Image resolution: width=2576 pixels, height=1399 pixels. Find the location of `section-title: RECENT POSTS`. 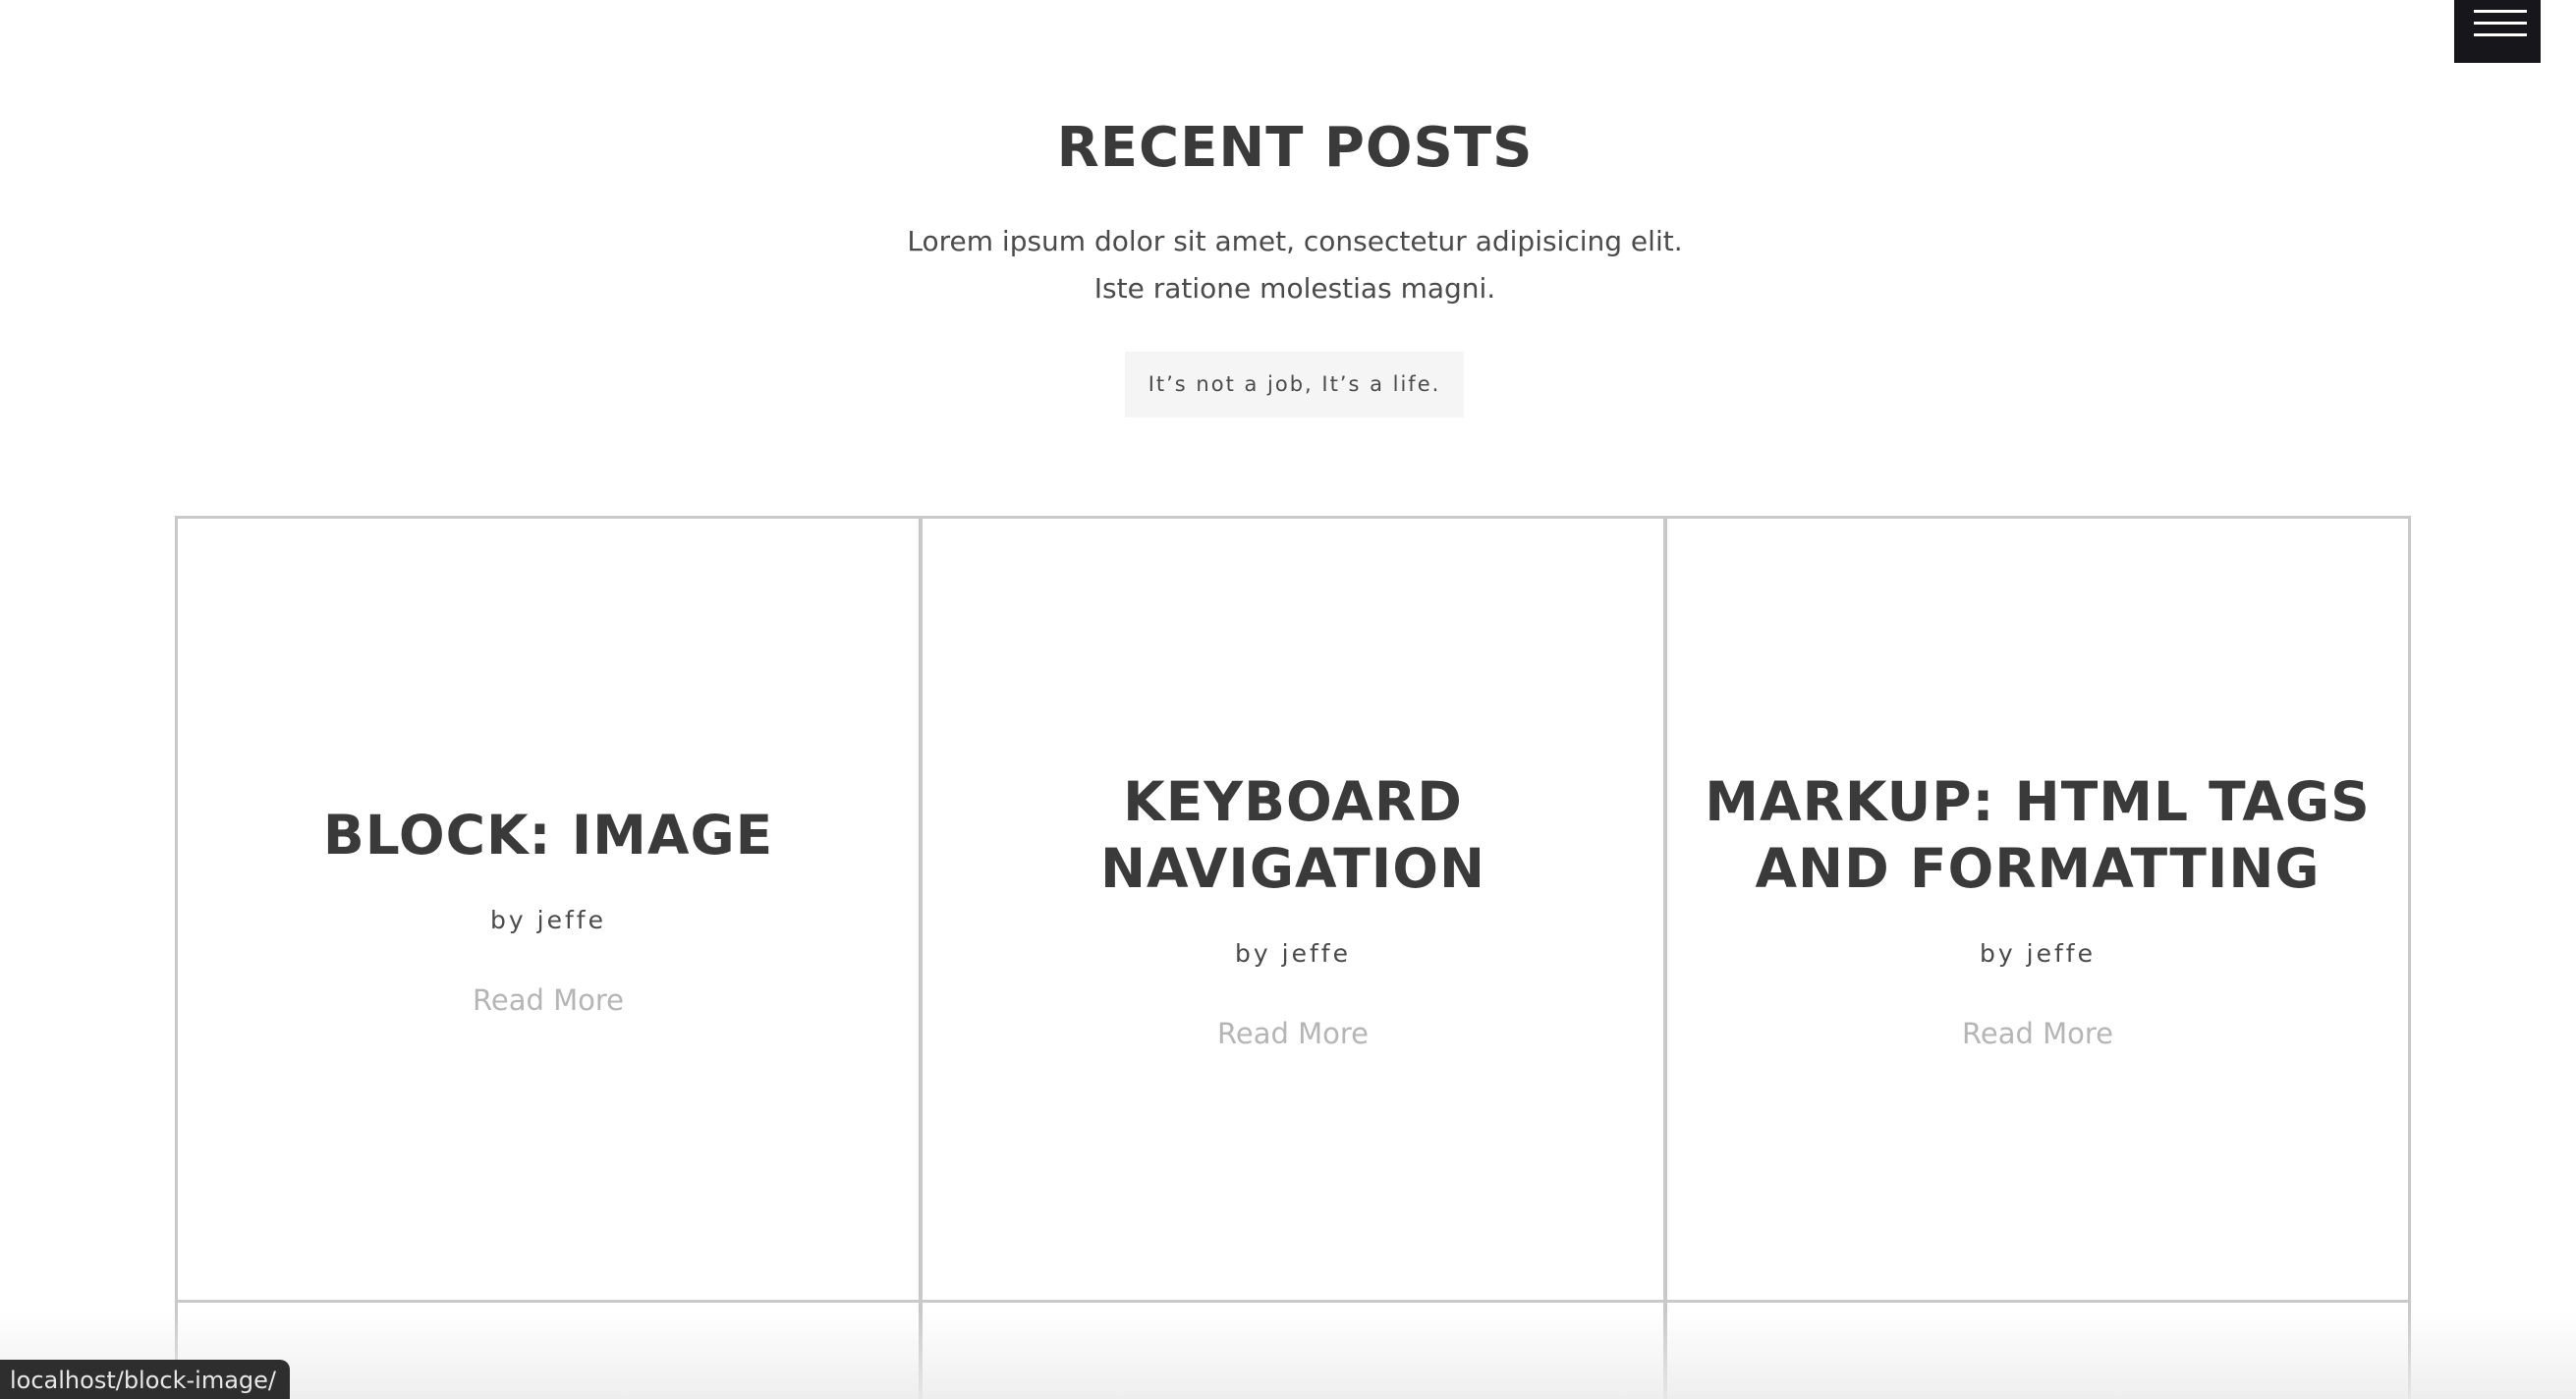

section-title: RECENT POSTS is located at coordinates (1295, 148).